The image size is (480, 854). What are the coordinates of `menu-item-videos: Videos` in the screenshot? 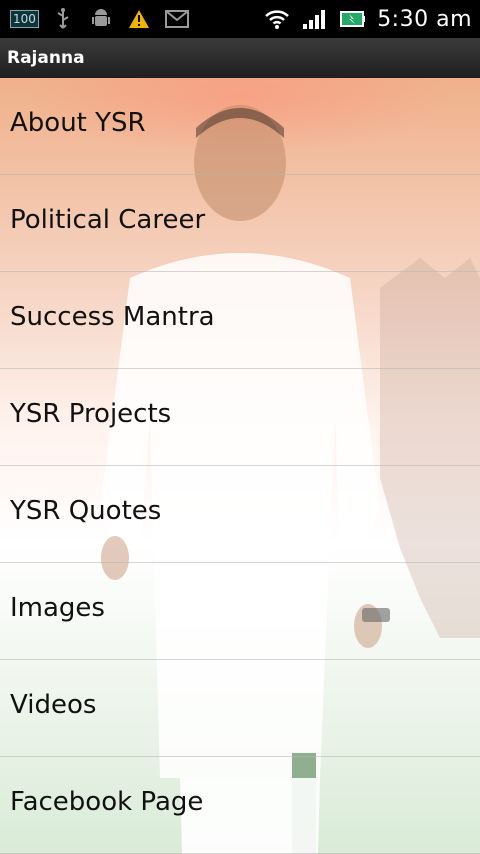 It's located at (240, 708).